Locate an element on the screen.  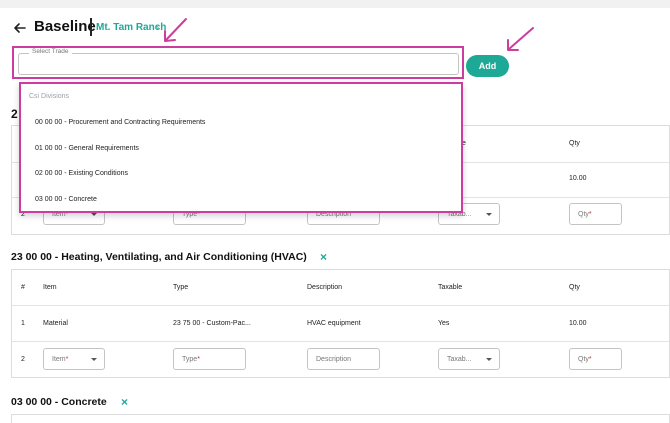
page-title: Baseline is located at coordinates (65, 26).